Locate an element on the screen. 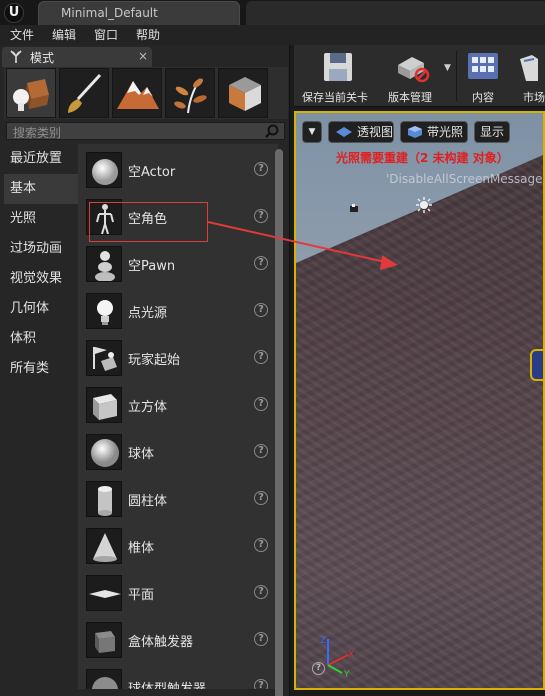 Image resolution: width=545 pixels, height=696 pixels. category-lights: 光照 is located at coordinates (41, 219).